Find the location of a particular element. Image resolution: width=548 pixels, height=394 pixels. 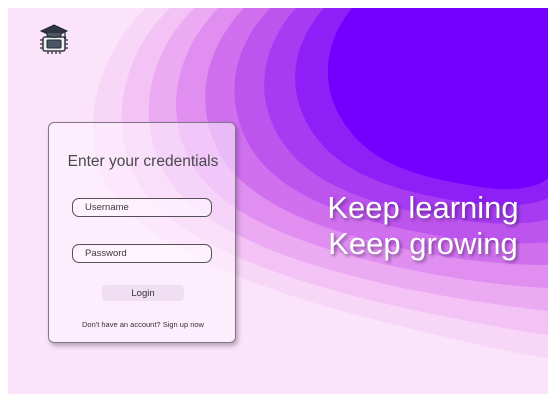

tagline-line-2: Keep growing is located at coordinates (423, 243).